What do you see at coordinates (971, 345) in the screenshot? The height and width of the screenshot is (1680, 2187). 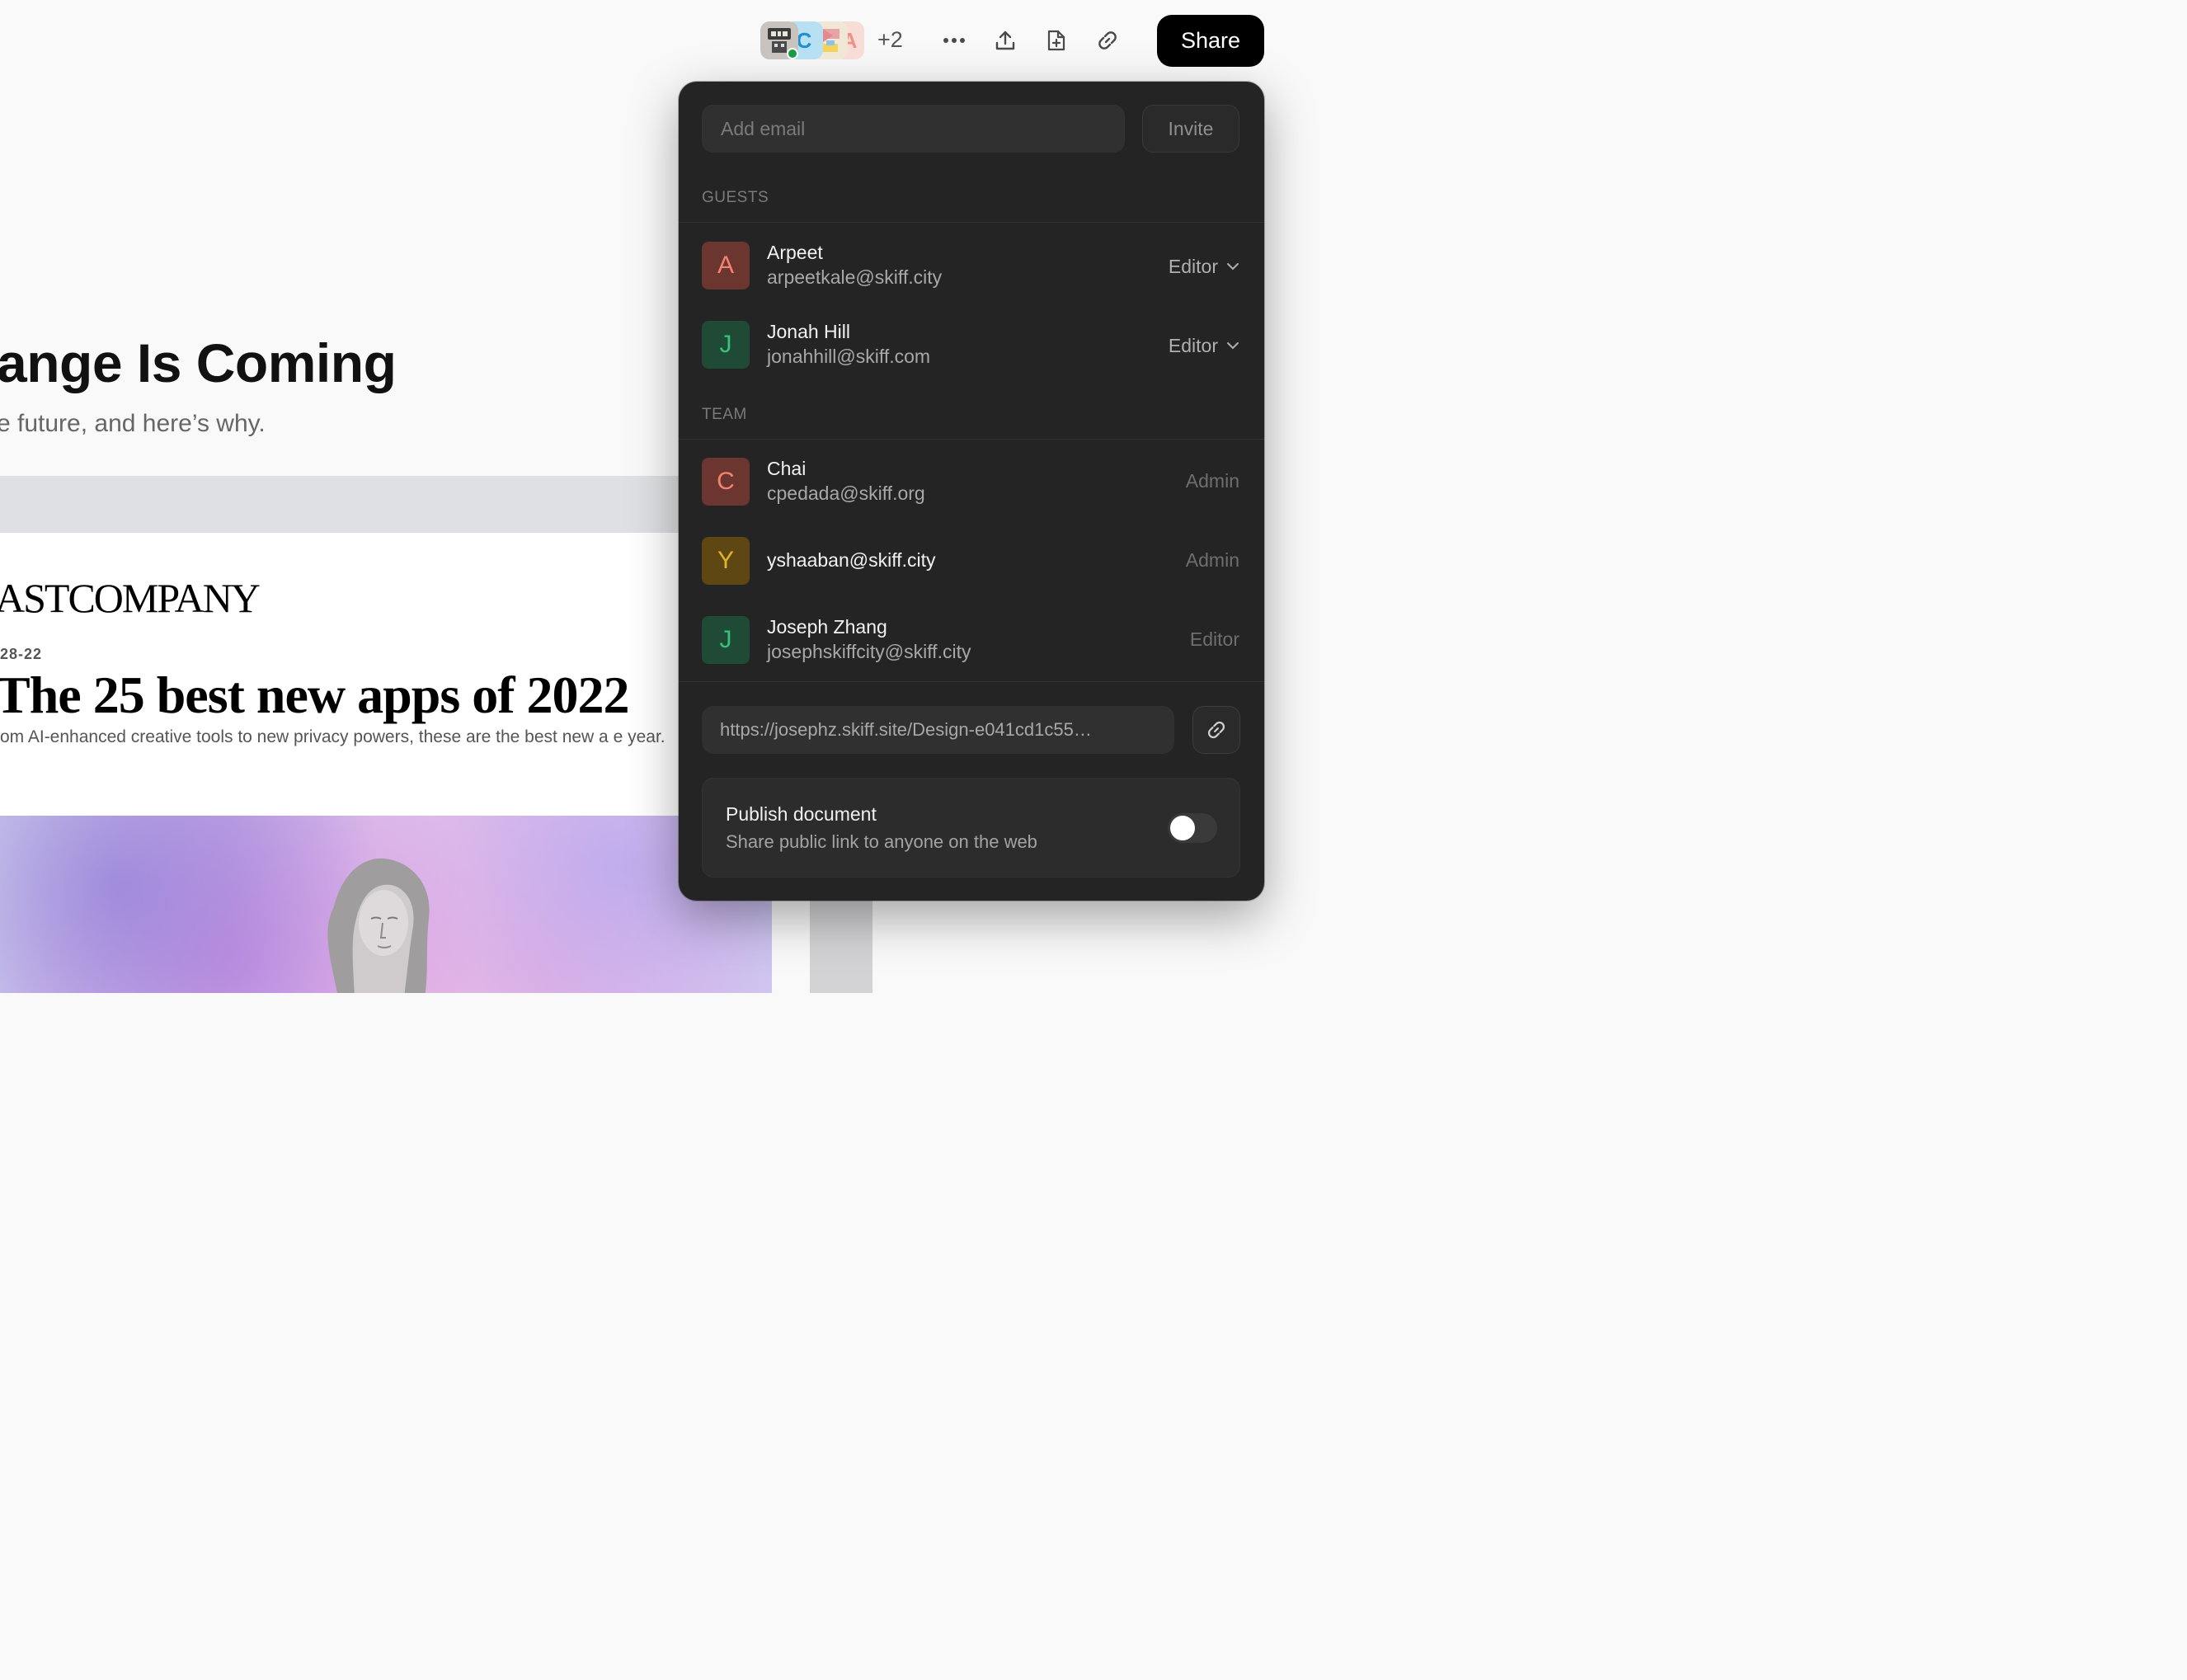 I see `guest-row: J Jonah Hill jonahhill@skiff.com Editor` at bounding box center [971, 345].